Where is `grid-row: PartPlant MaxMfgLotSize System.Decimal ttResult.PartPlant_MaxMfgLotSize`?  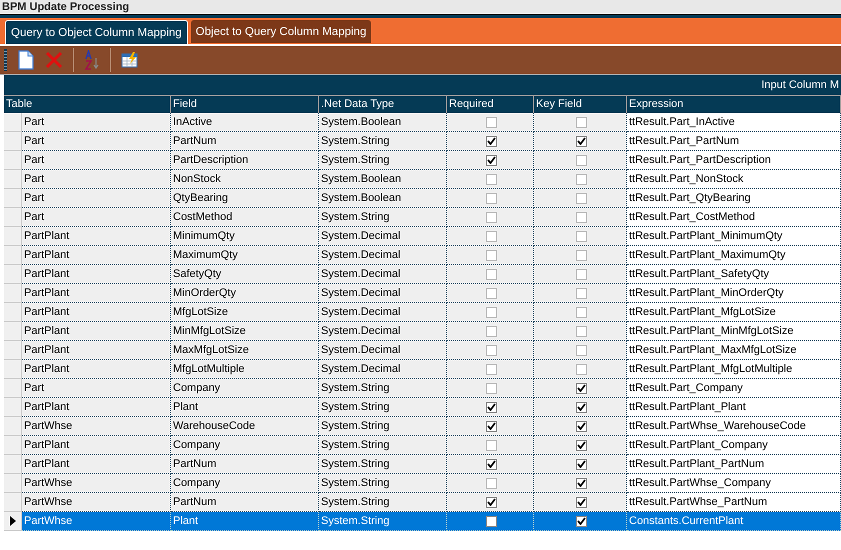 grid-row: PartPlant MaxMfgLotSize System.Decimal ttResult.PartPlant_MaxMfgLotSize is located at coordinates (422, 350).